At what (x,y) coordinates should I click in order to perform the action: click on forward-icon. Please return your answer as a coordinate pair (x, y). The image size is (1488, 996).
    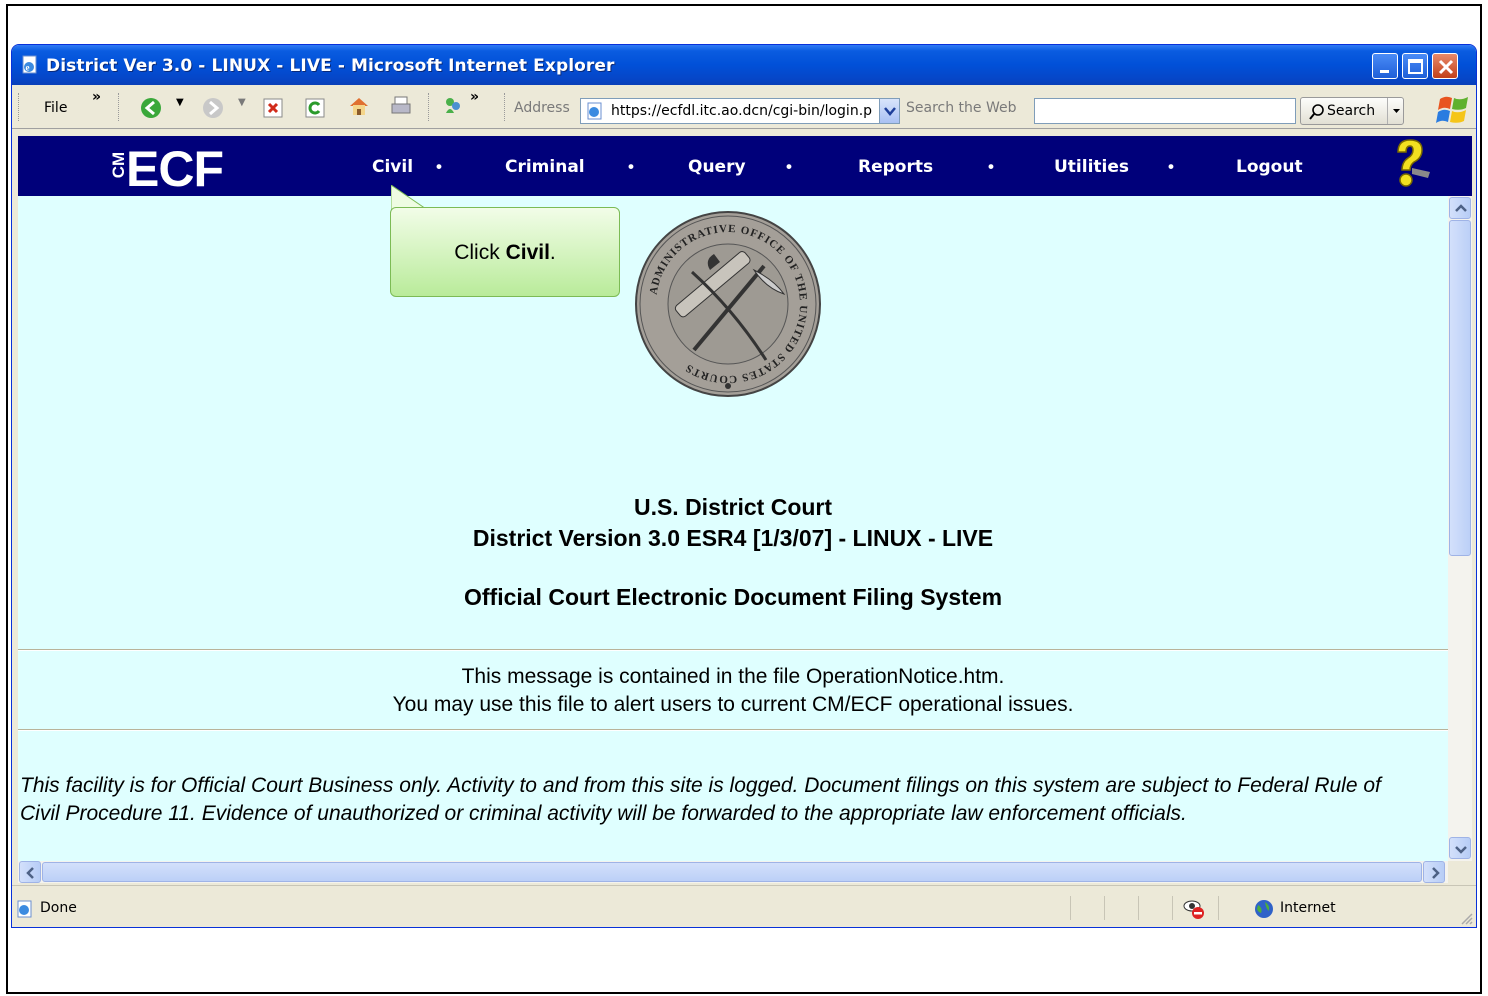
    Looking at the image, I should click on (213, 108).